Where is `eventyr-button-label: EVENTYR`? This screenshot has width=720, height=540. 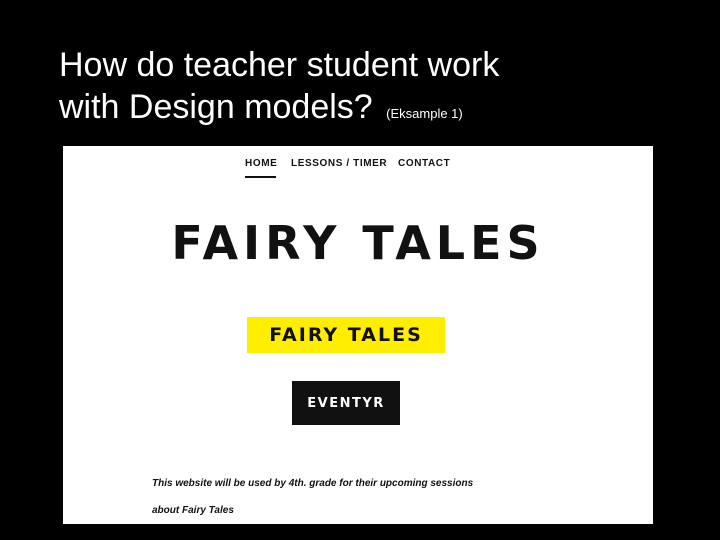 eventyr-button-label: EVENTYR is located at coordinates (346, 403).